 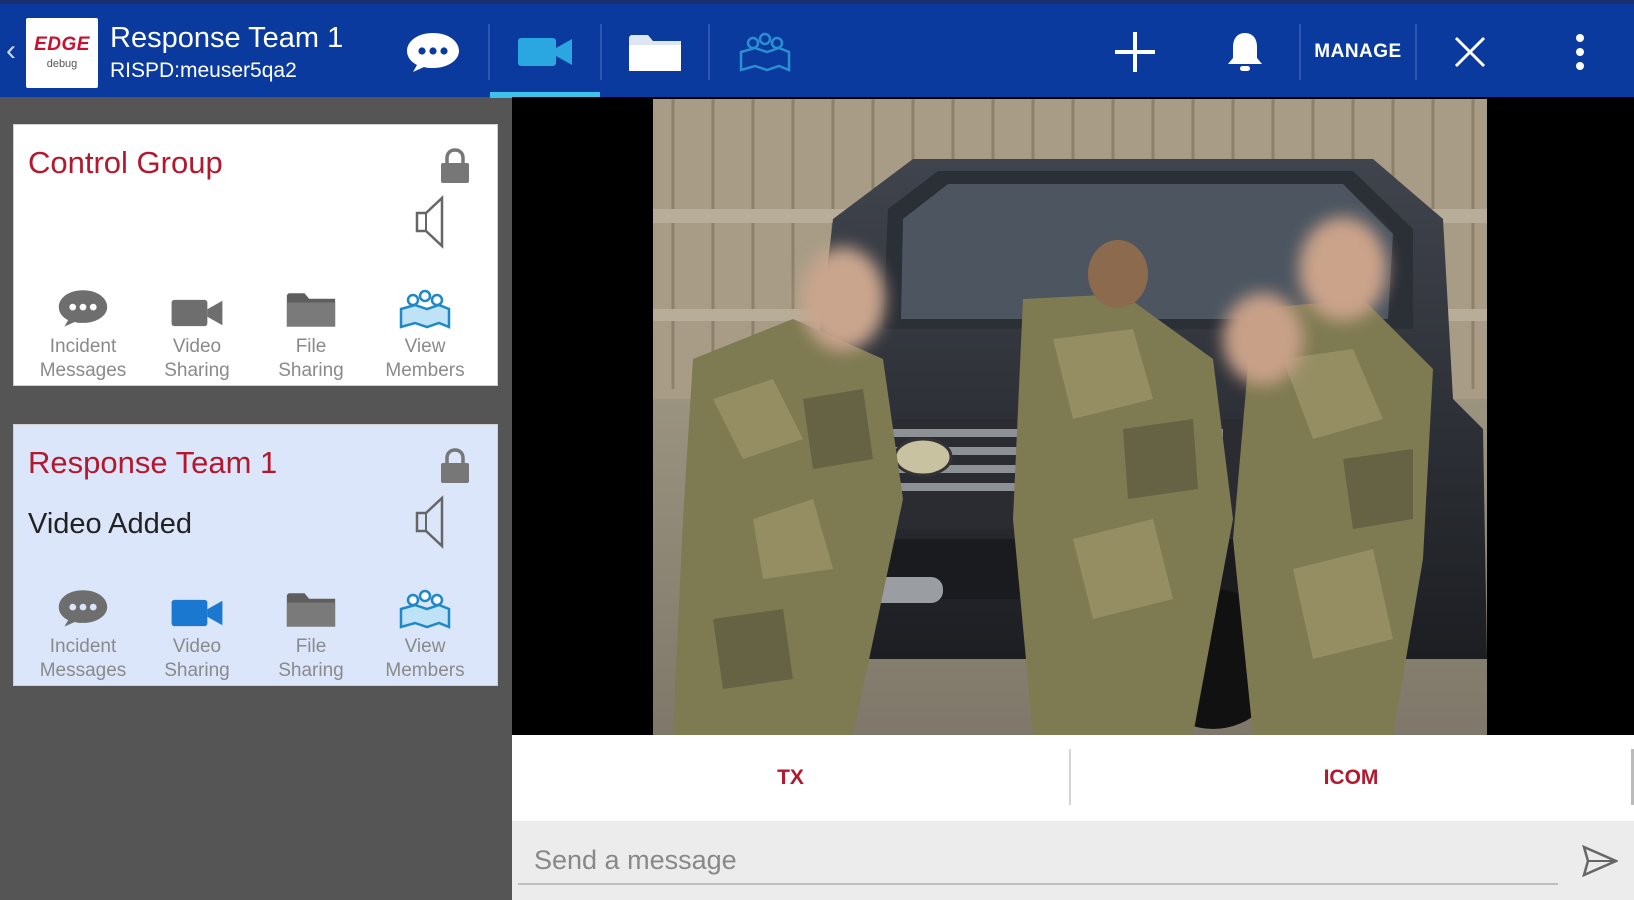 I want to click on manage-button: MANAGE, so click(x=1358, y=52).